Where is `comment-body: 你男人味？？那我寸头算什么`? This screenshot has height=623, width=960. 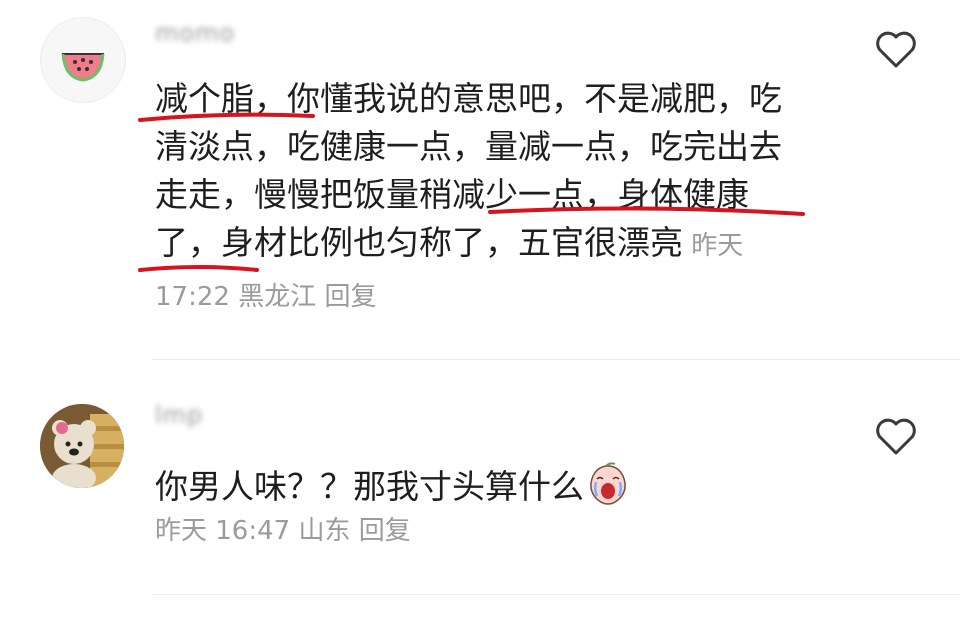
comment-body: 你男人味？？那我寸头算什么 is located at coordinates (369, 486).